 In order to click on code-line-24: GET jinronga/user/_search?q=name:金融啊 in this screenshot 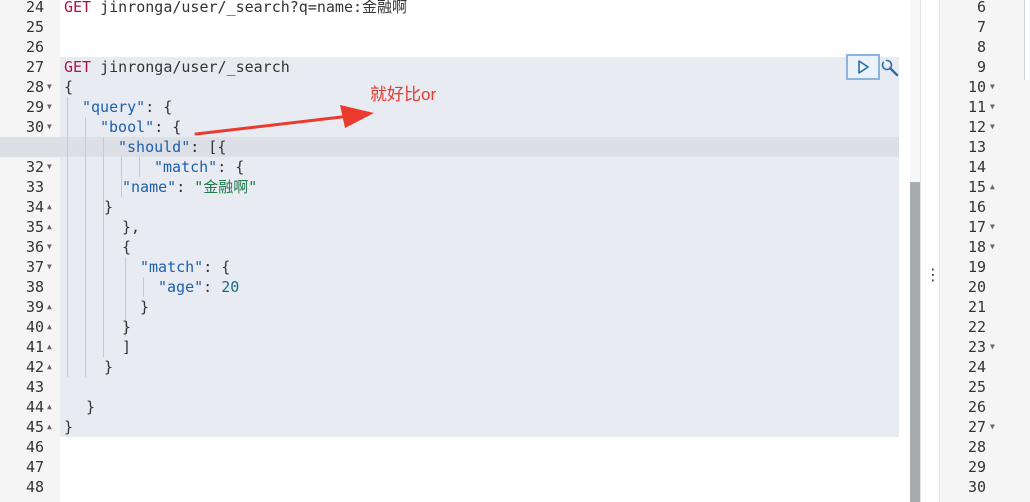, I will do `click(235, 8)`.